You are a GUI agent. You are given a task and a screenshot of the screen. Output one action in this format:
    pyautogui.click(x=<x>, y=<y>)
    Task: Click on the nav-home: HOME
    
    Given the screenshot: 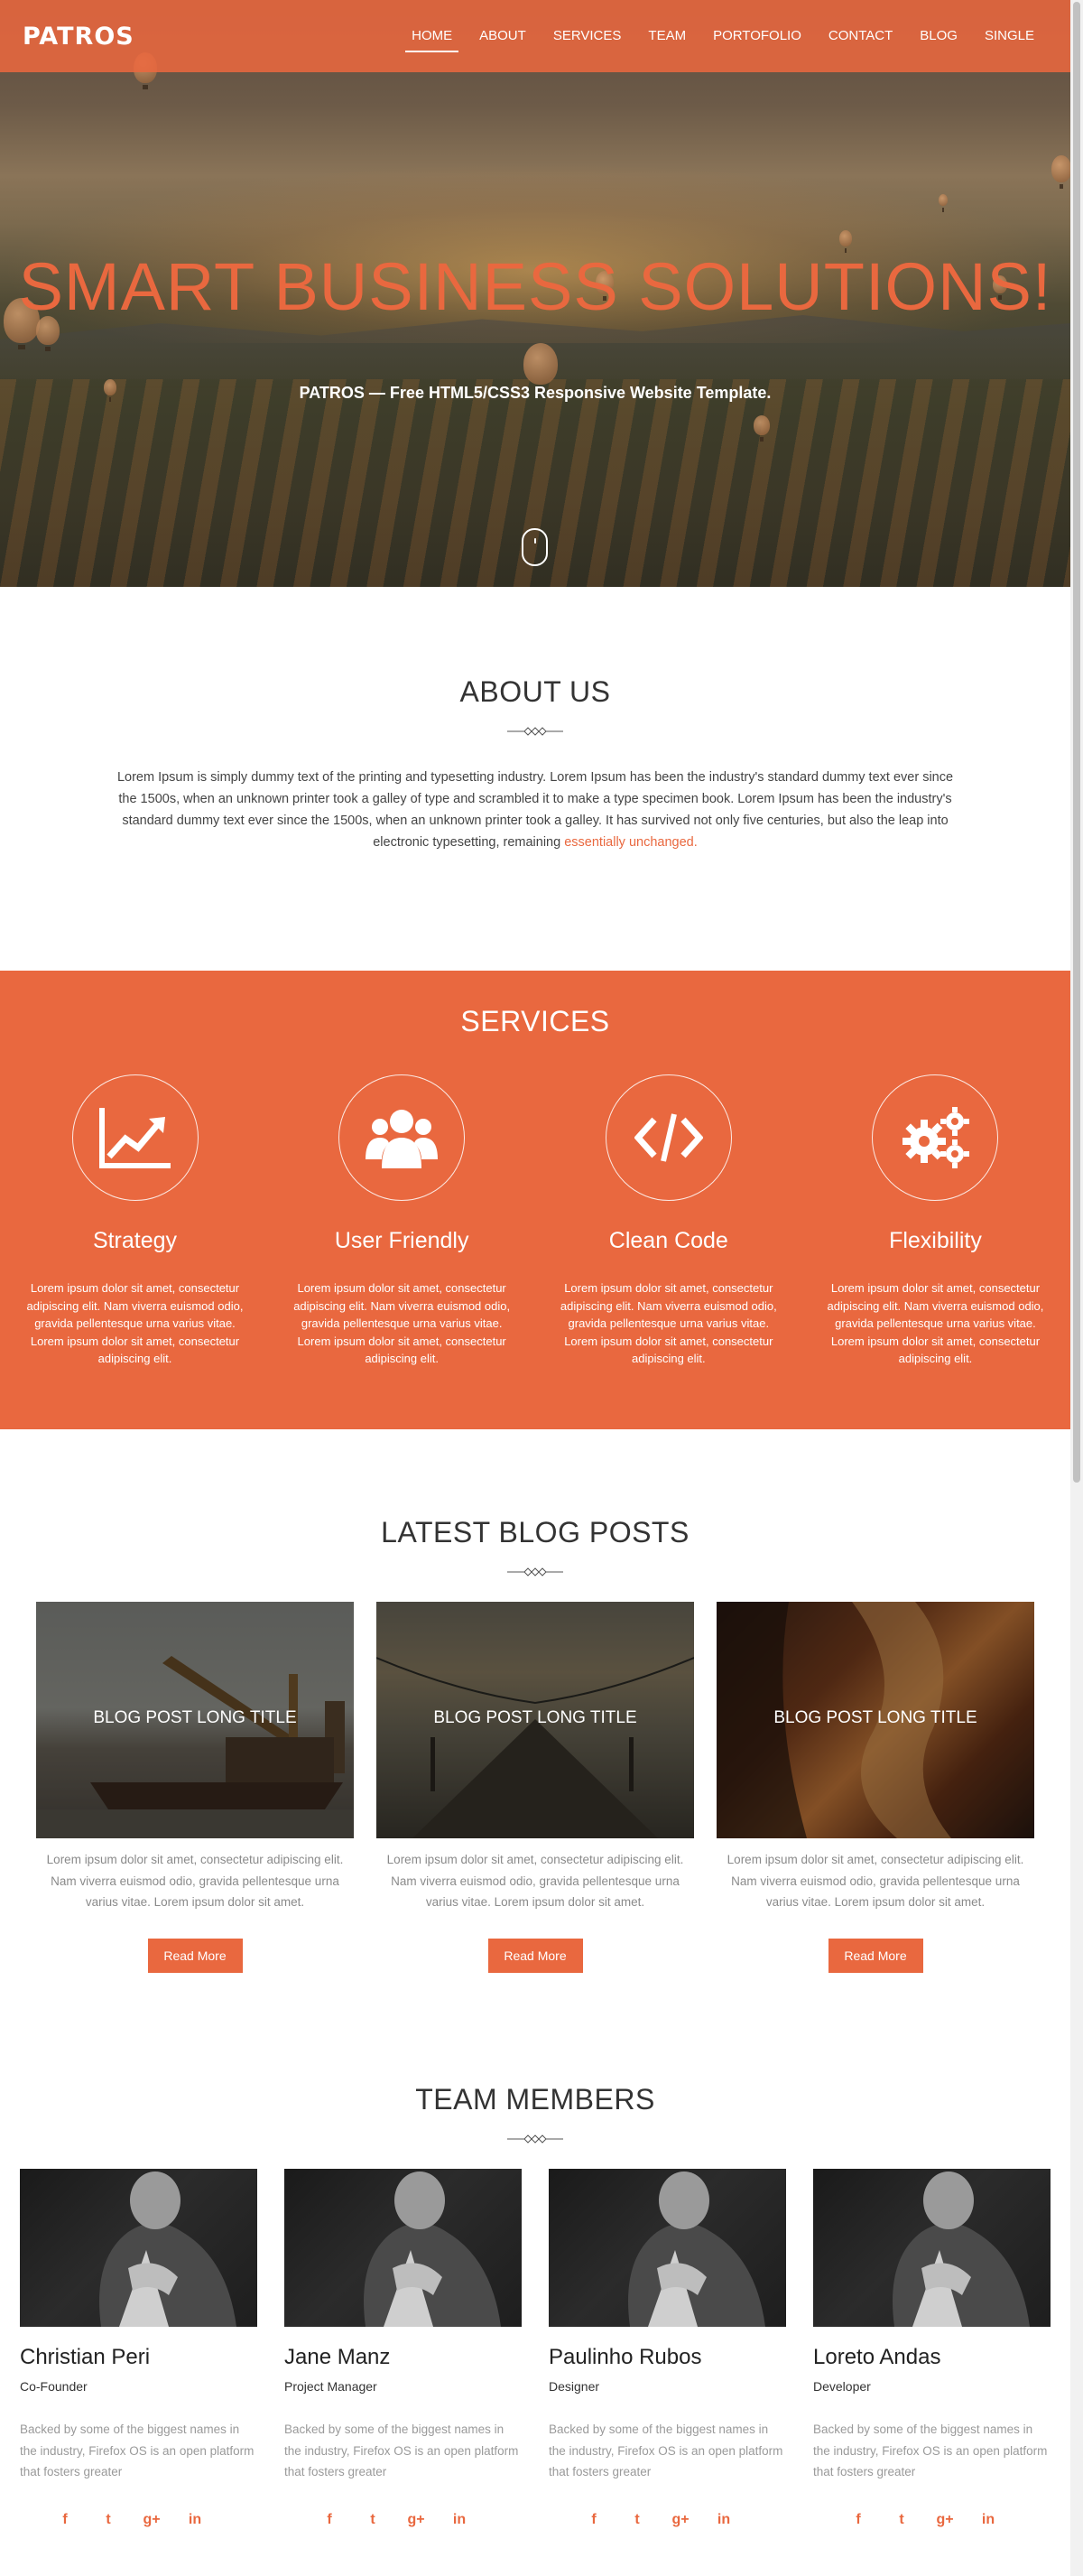 What is the action you would take?
    pyautogui.click(x=432, y=36)
    